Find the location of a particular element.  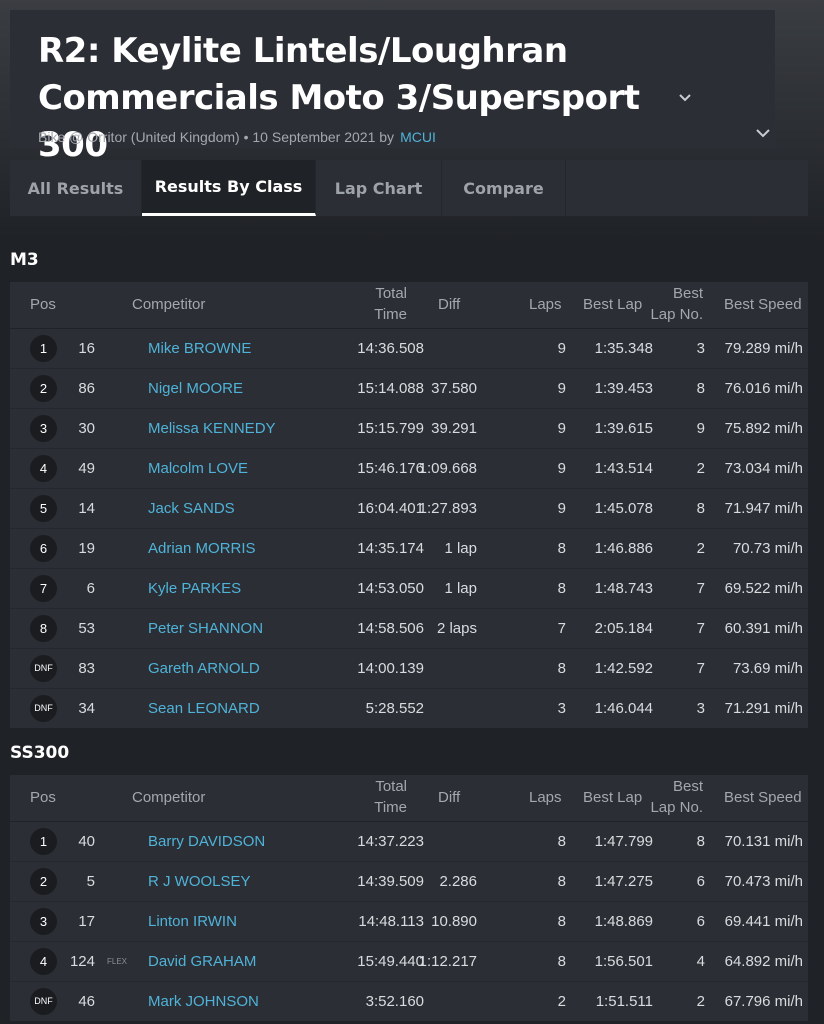

competitor-name: Melissa KENNEDY is located at coordinates (212, 428).